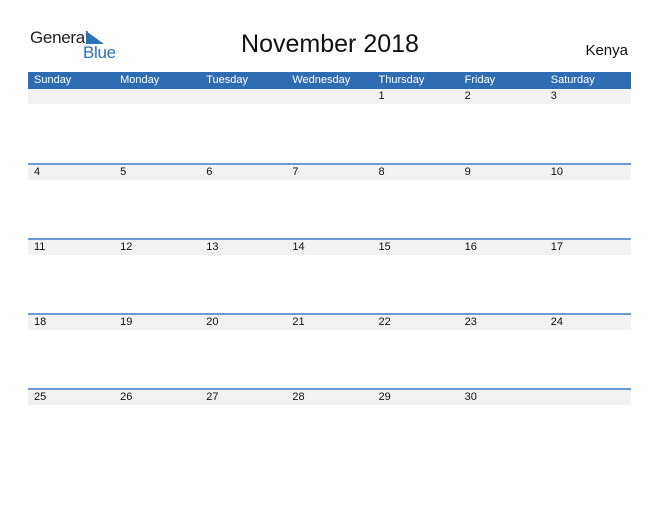 This screenshot has width=660, height=510. What do you see at coordinates (298, 247) in the screenshot?
I see `day-cell: 14` at bounding box center [298, 247].